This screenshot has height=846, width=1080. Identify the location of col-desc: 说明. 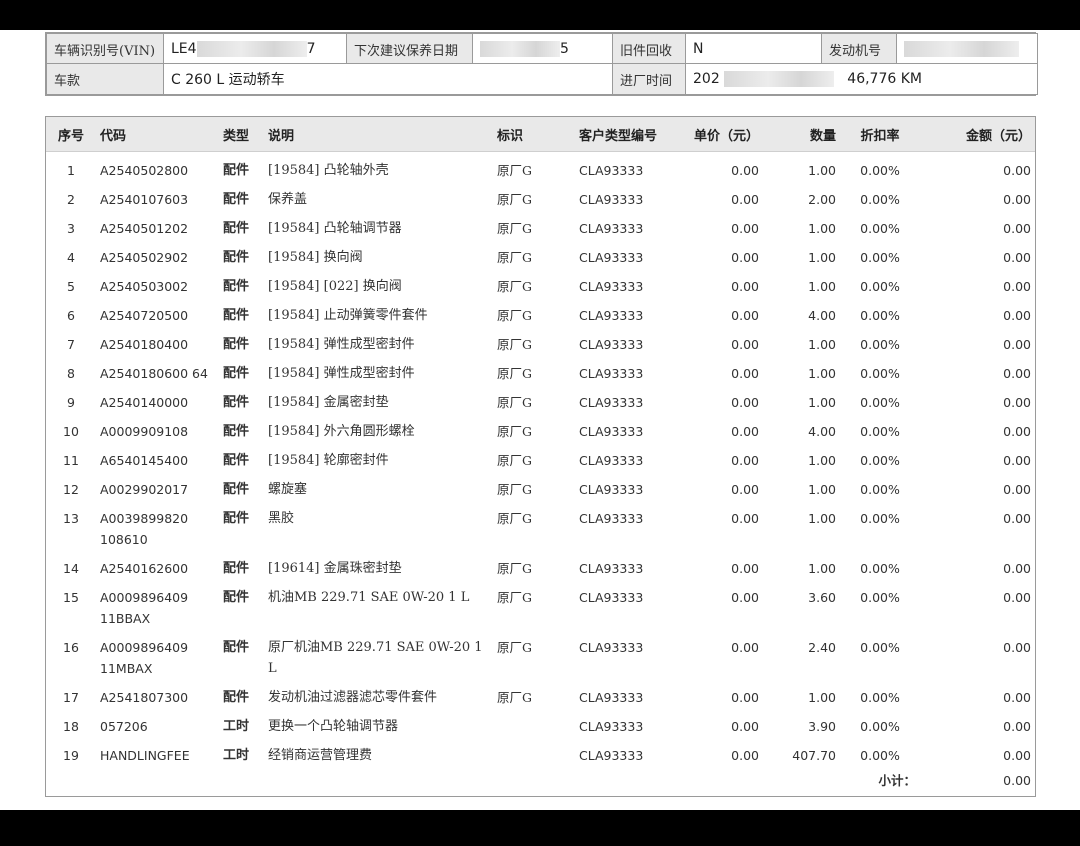
(378, 134).